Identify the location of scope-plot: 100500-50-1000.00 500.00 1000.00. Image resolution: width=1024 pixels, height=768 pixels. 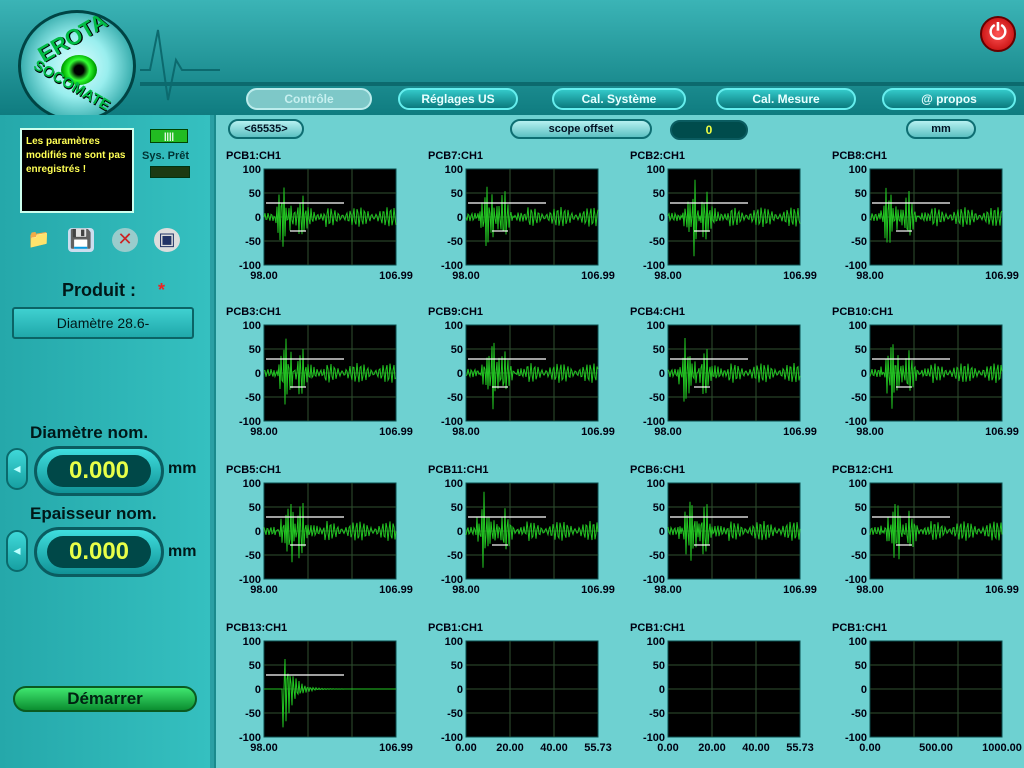
(927, 698).